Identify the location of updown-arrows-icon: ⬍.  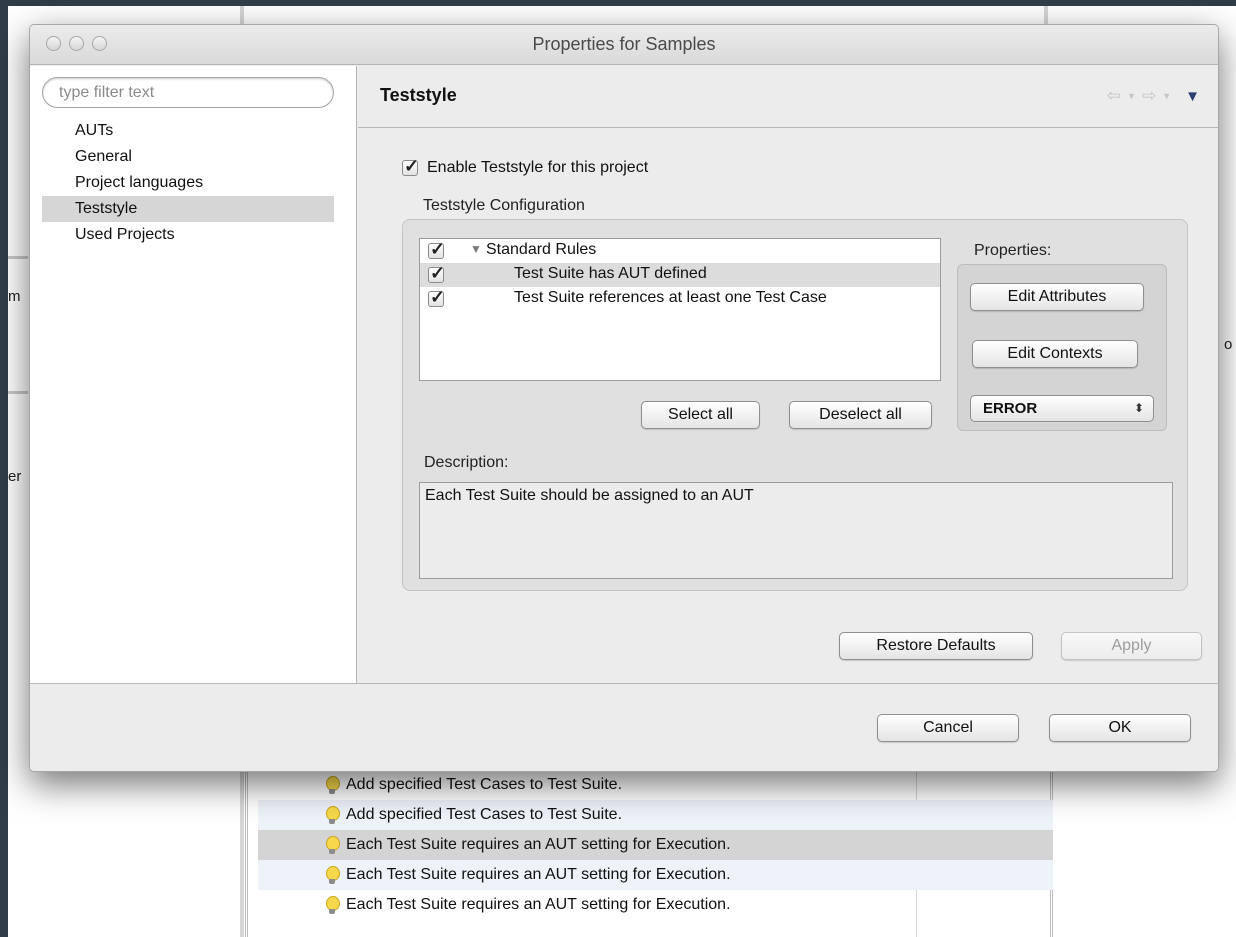
(1138, 408).